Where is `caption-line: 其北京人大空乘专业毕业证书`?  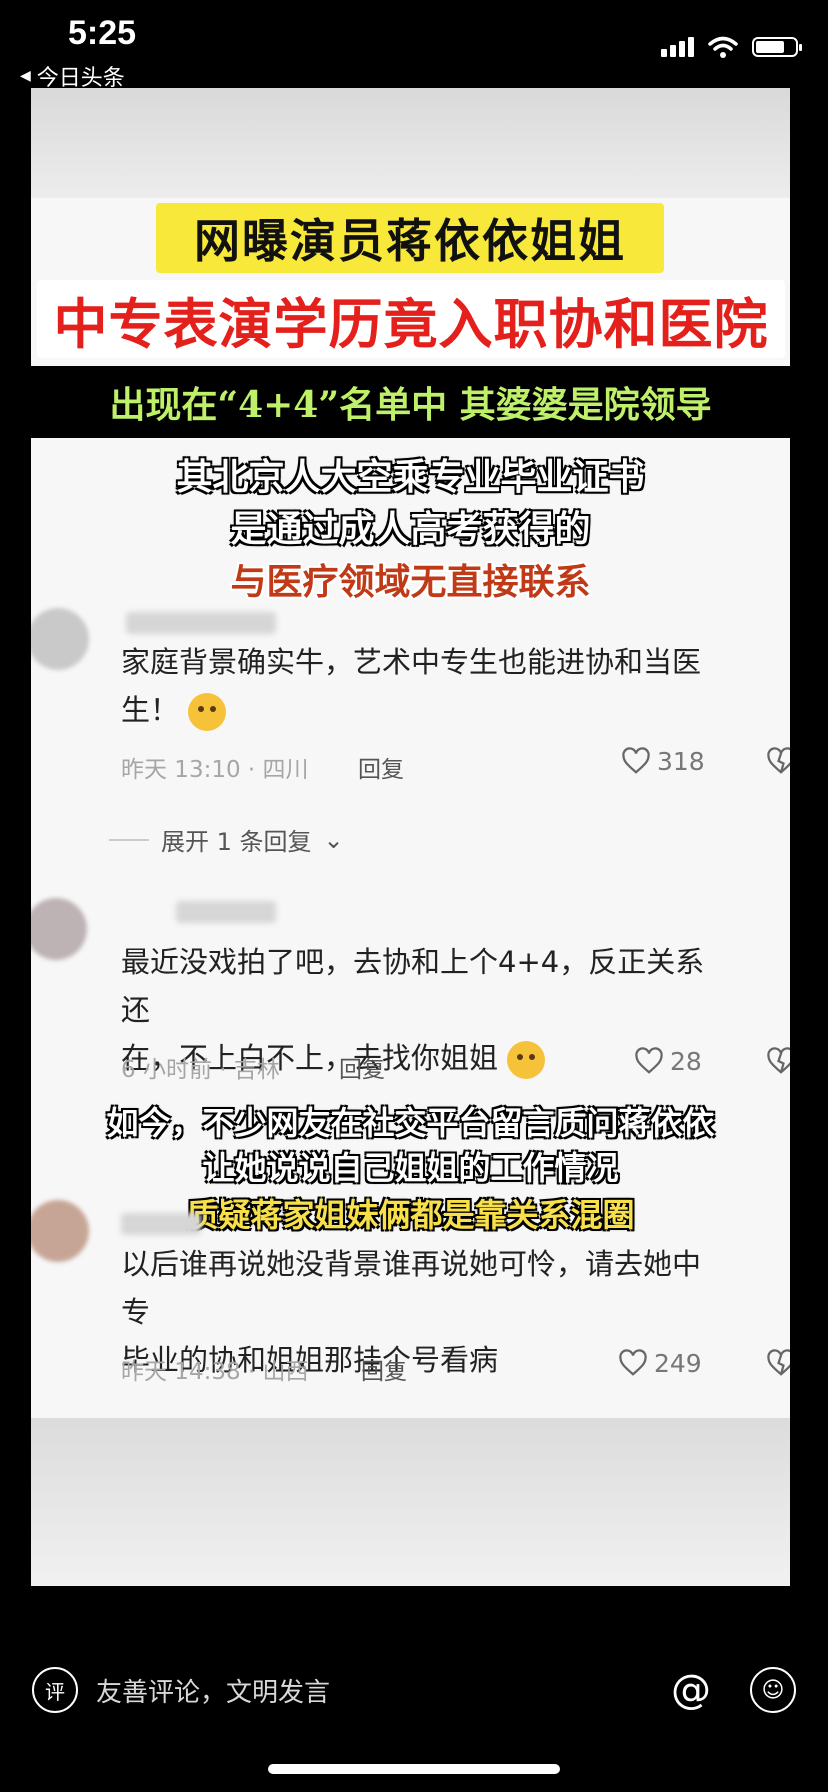
caption-line: 其北京人大空乘专业毕业证书 is located at coordinates (410, 477).